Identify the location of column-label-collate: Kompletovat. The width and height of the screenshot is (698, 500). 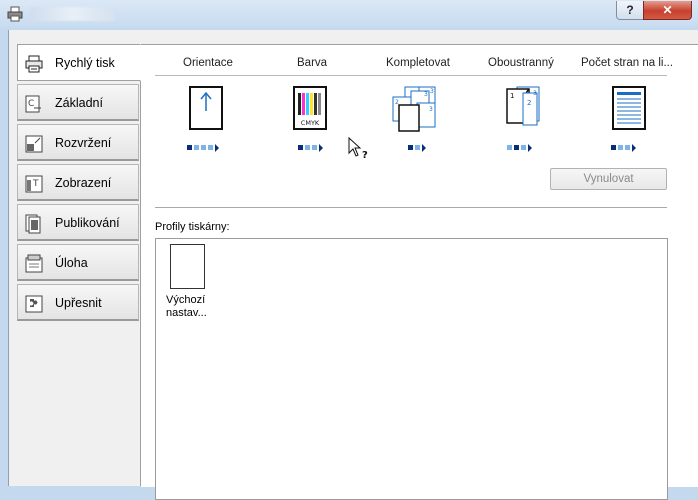
(418, 63).